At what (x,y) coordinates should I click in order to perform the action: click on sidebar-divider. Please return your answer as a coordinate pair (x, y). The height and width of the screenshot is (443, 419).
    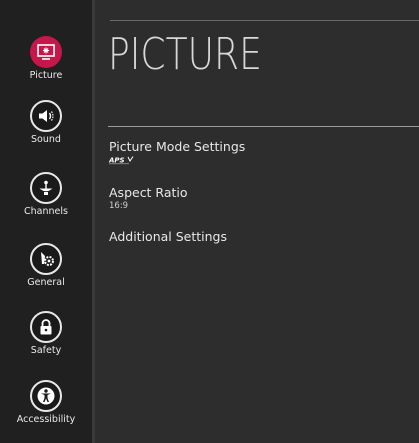
    Looking at the image, I should click on (93, 221).